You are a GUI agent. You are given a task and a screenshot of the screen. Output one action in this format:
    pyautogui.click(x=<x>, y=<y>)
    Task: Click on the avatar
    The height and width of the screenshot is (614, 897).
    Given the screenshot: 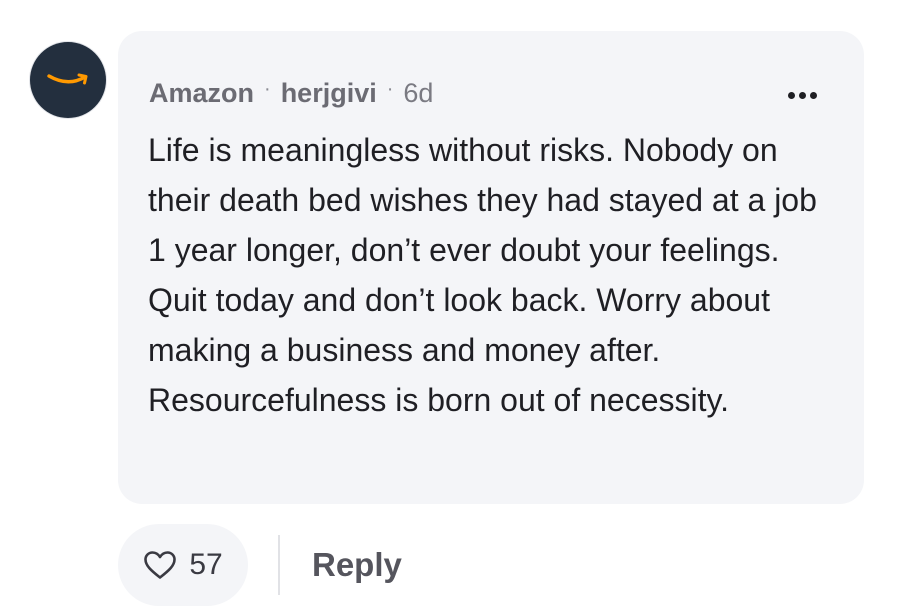 What is the action you would take?
    pyautogui.click(x=68, y=80)
    